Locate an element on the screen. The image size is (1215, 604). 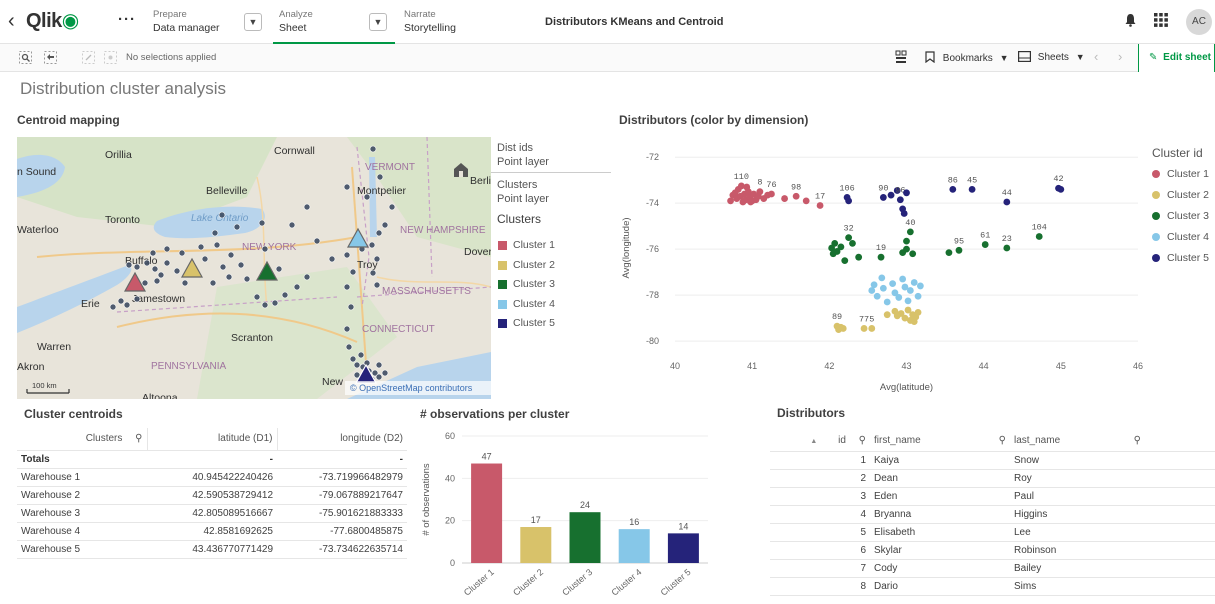
legend-item-cluster-3: Cluster 3 is located at coordinates (534, 284).